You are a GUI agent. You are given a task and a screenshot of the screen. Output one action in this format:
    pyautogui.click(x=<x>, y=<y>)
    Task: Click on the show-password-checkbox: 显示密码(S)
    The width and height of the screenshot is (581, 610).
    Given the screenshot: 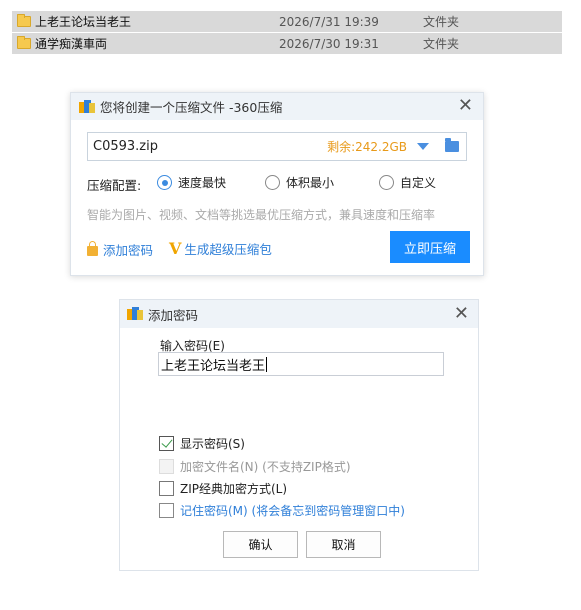 What is the action you would take?
    pyautogui.click(x=202, y=443)
    